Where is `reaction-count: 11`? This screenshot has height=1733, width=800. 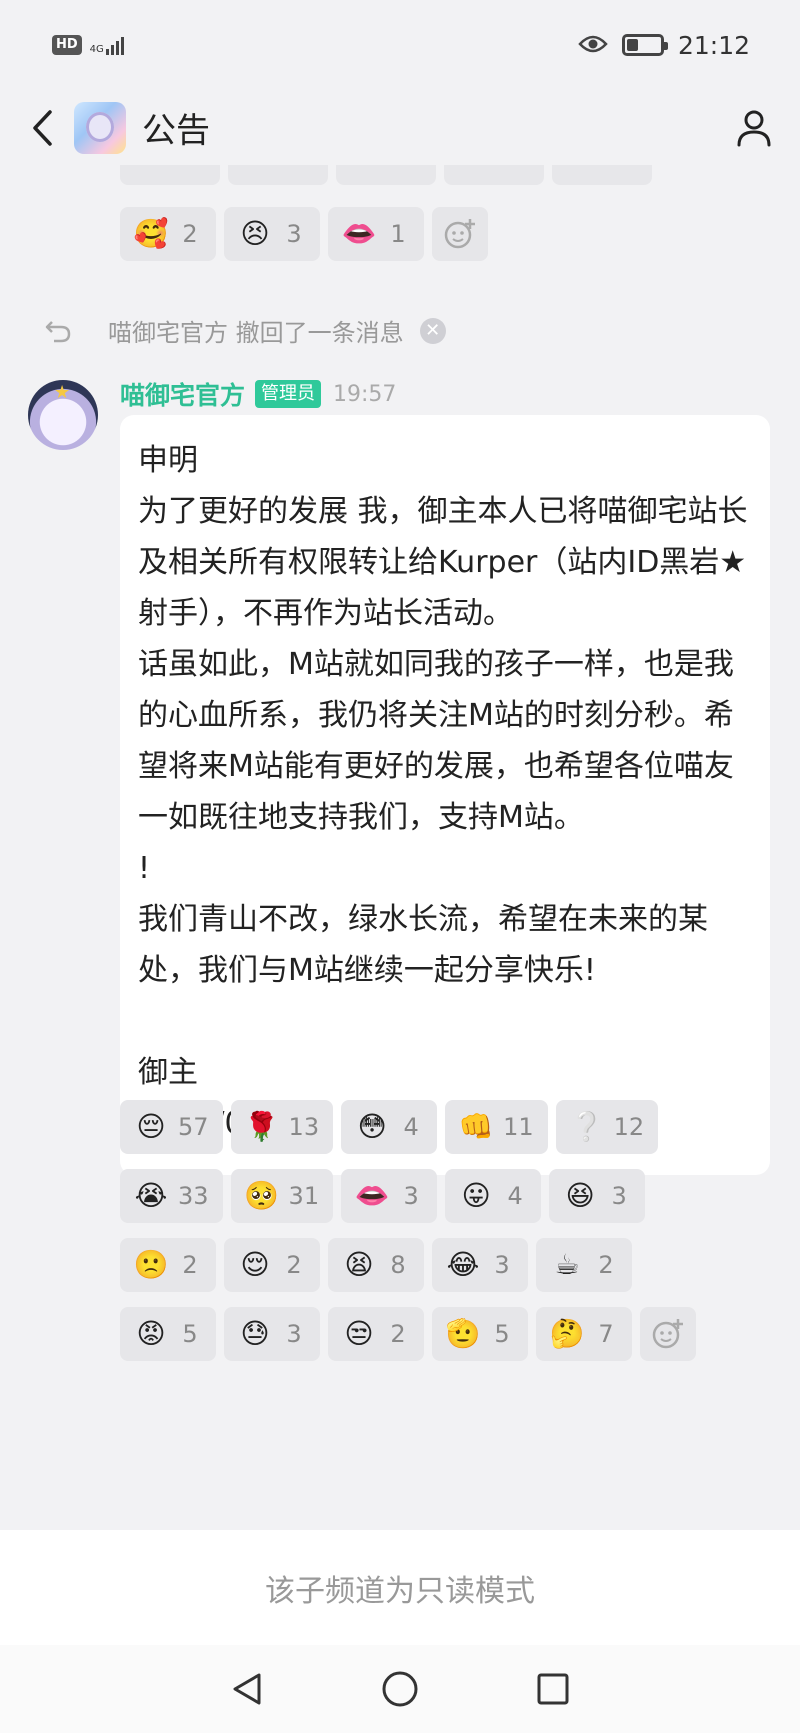
reaction-count: 11 is located at coordinates (518, 1127).